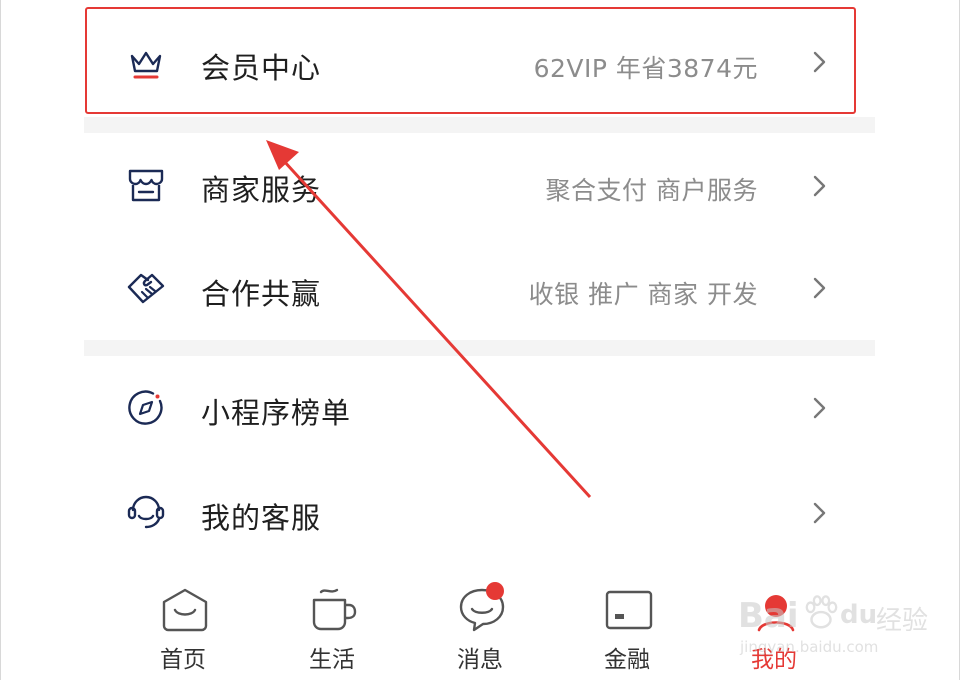 The width and height of the screenshot is (960, 680). Describe the element at coordinates (332, 660) in the screenshot. I see `tab-label: 生活` at that location.